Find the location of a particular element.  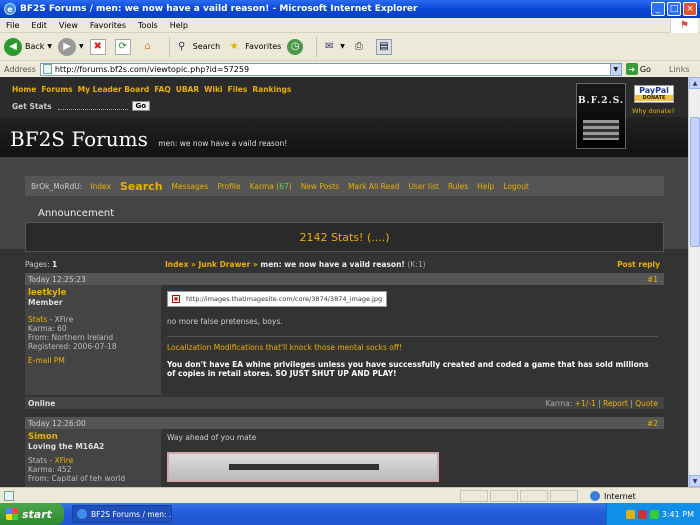

print-button: ⎙ is located at coordinates (360, 47).